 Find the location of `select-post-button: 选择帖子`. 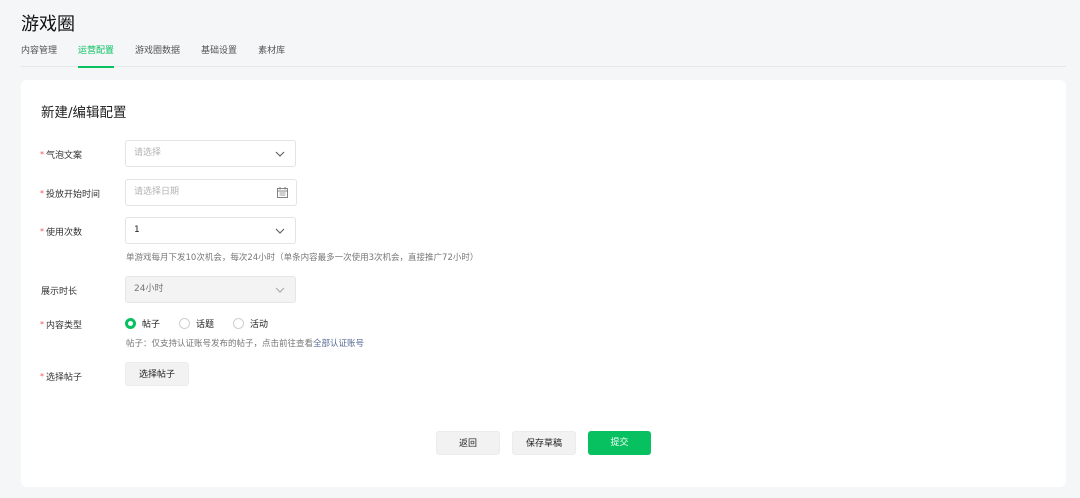

select-post-button: 选择帖子 is located at coordinates (157, 374).